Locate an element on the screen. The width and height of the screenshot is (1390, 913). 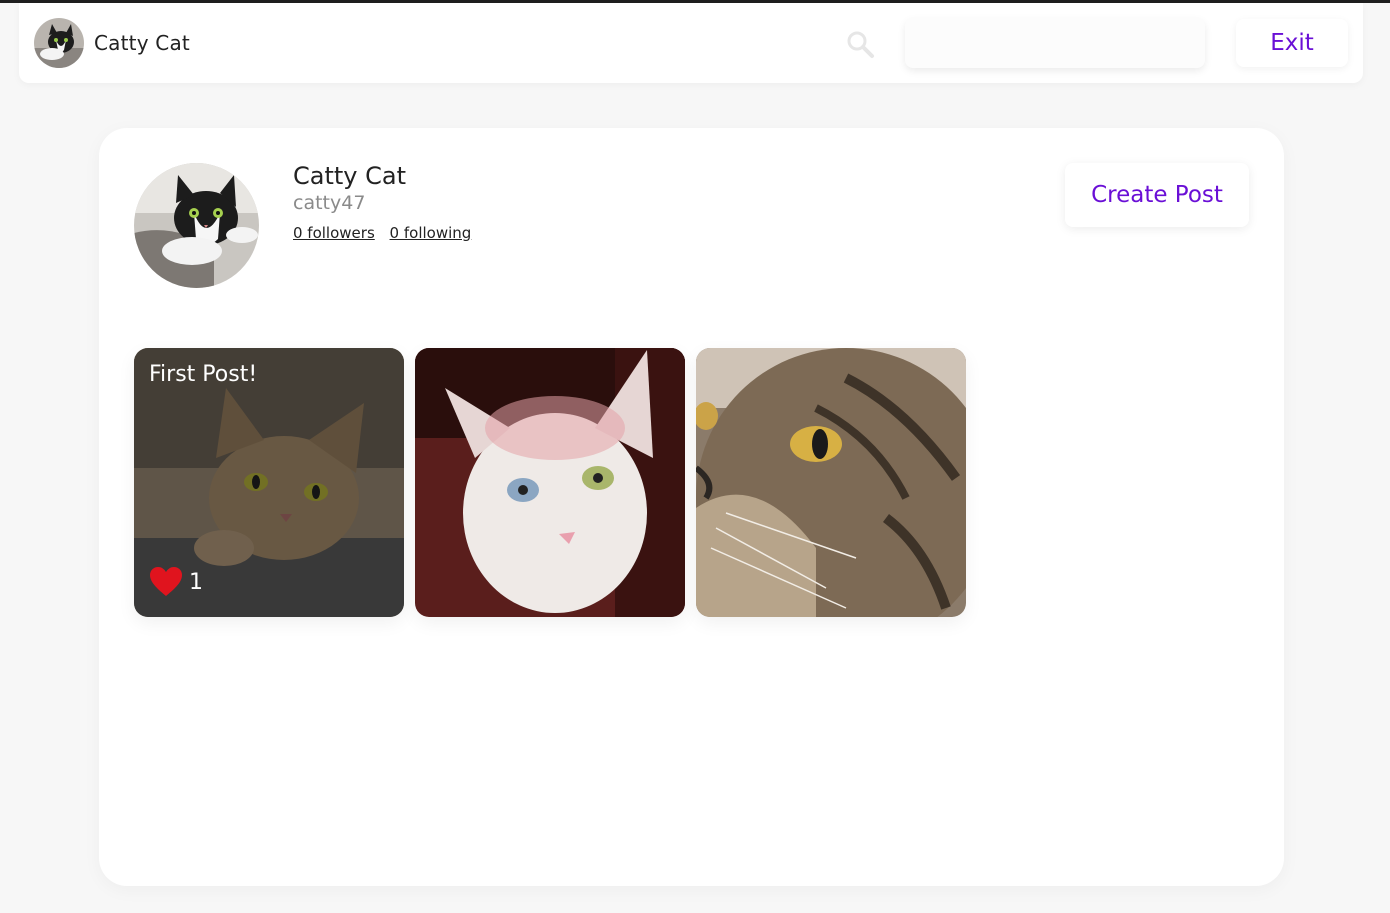
follow-stats: 0 followers 0 following is located at coordinates (387, 233).